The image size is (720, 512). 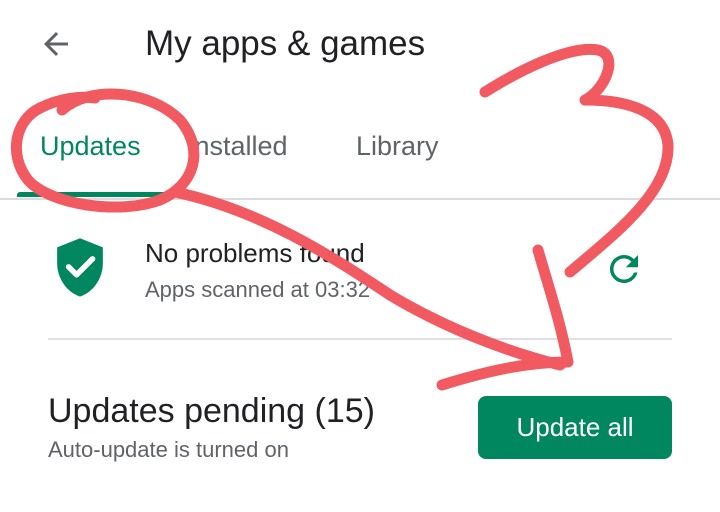 I want to click on security-status-title: No problems found, so click(x=255, y=253).